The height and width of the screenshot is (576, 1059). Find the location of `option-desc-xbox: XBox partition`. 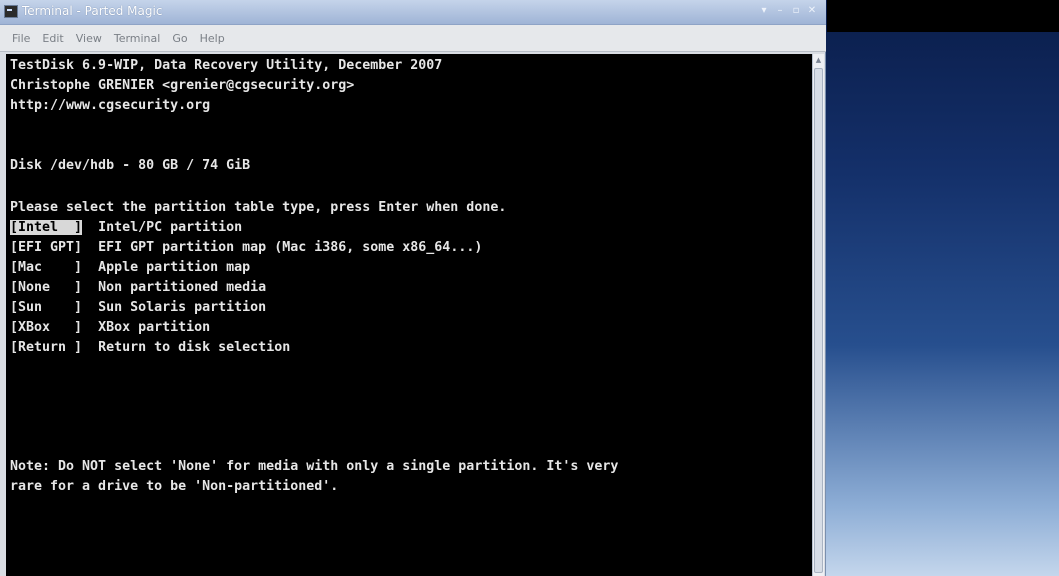

option-desc-xbox: XBox partition is located at coordinates (154, 327).